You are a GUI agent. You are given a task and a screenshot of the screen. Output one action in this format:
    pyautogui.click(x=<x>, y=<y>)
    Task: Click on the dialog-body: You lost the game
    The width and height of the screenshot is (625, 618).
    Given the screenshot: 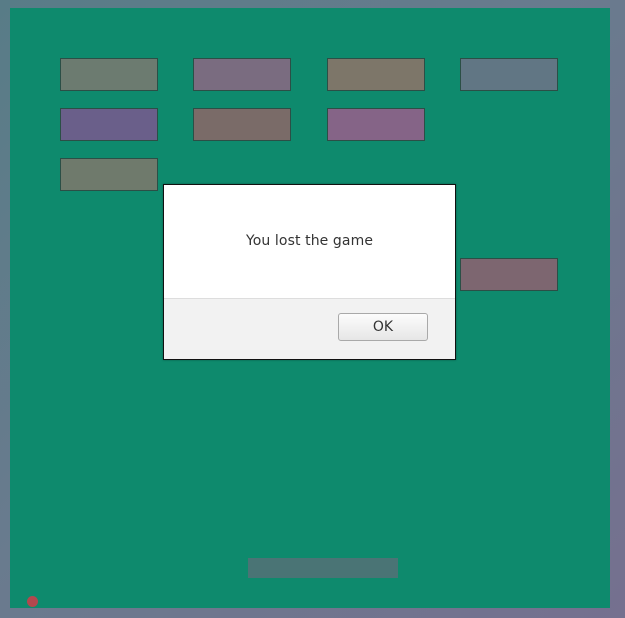 What is the action you would take?
    pyautogui.click(x=309, y=241)
    